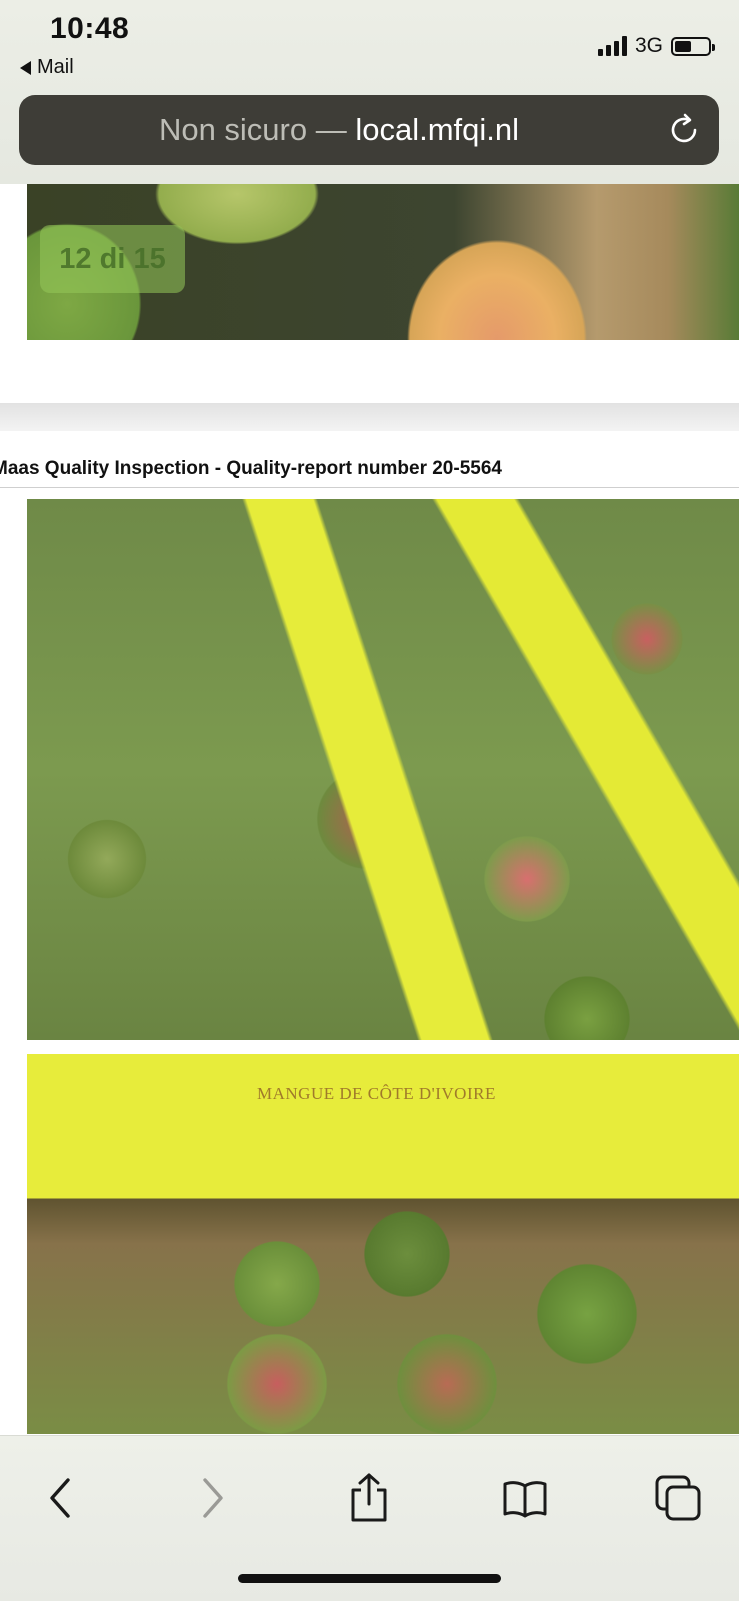 The height and width of the screenshot is (1601, 739). I want to click on home-indicator, so click(369, 1578).